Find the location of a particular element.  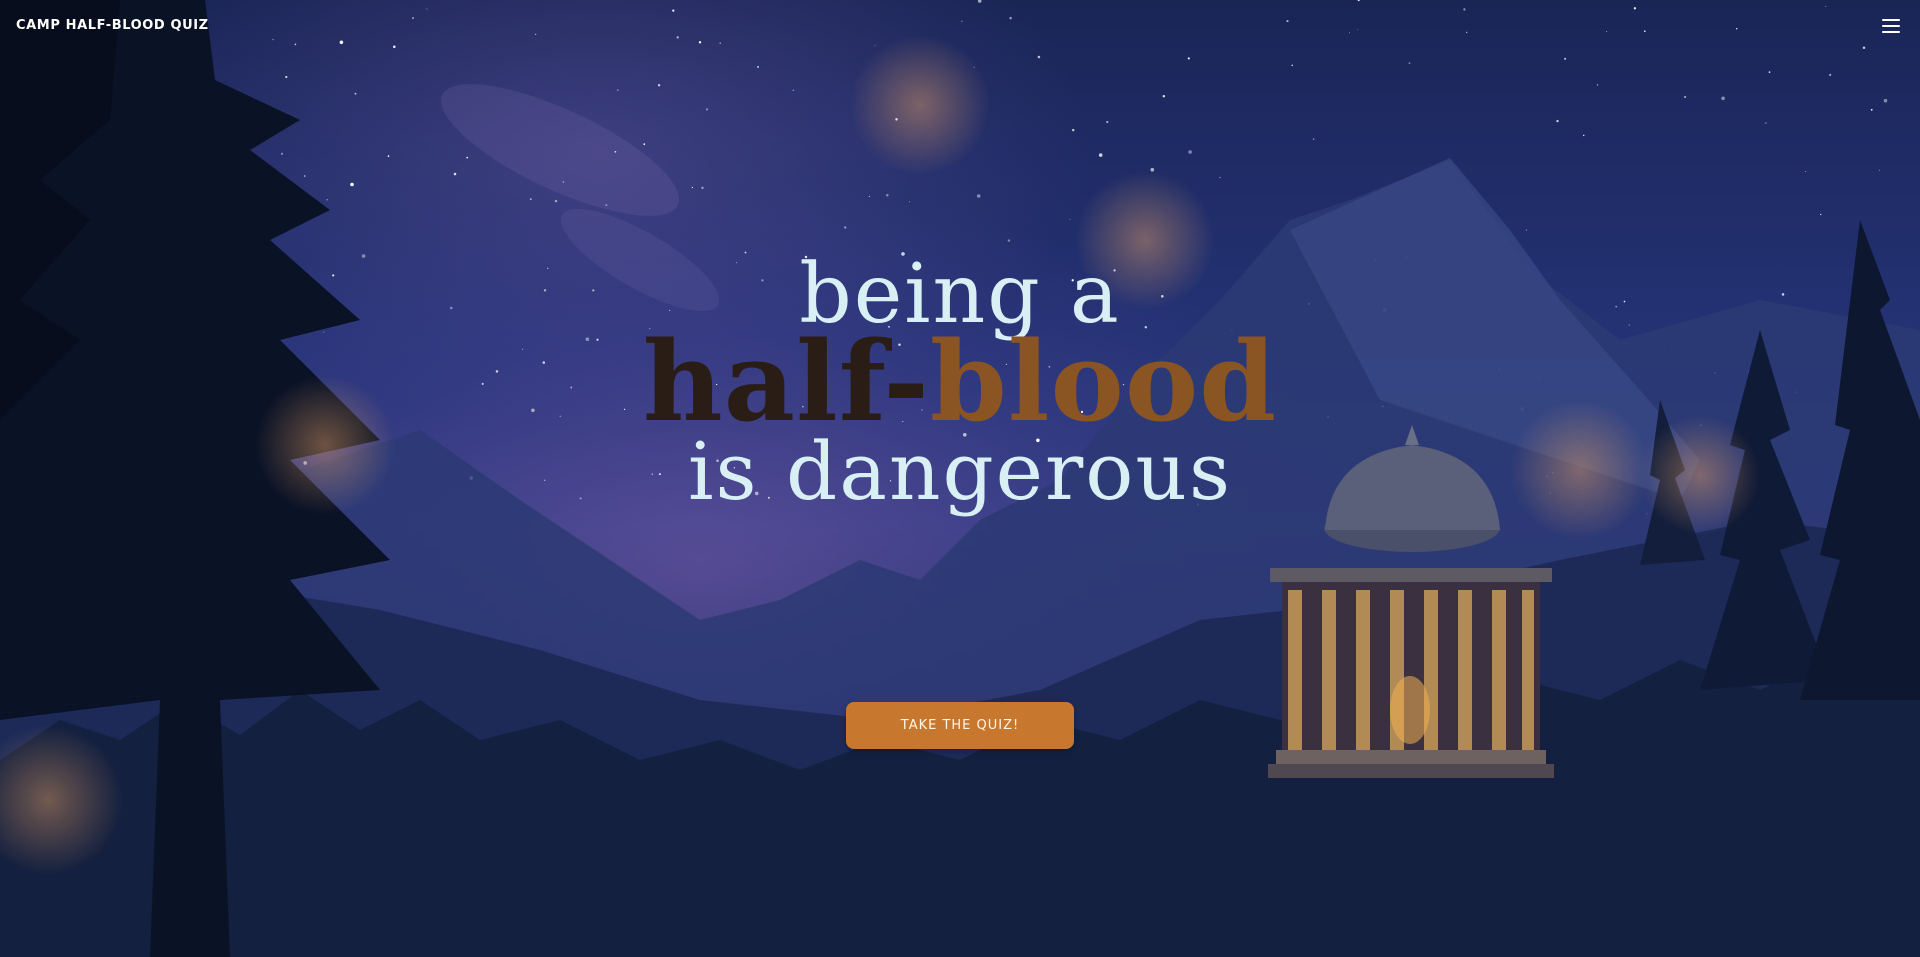

take-quiz-button: TAKE THE QUIZ! is located at coordinates (960, 725).